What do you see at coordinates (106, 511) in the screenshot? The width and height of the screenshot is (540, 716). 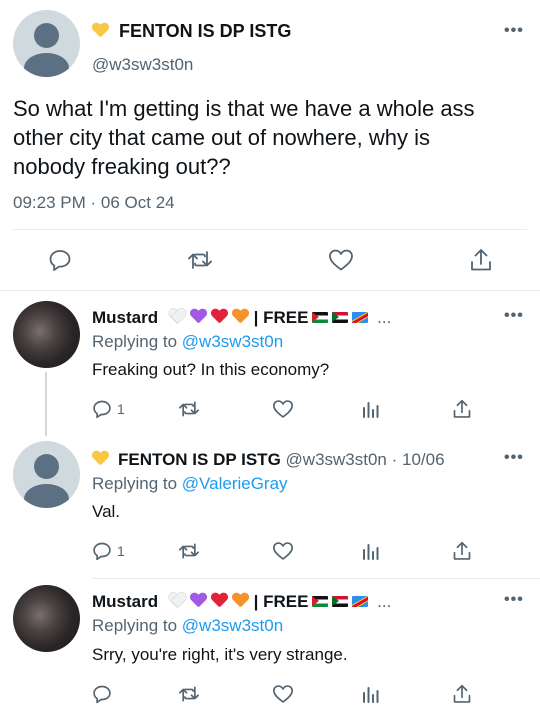 I see `tweet-text: Val.` at bounding box center [106, 511].